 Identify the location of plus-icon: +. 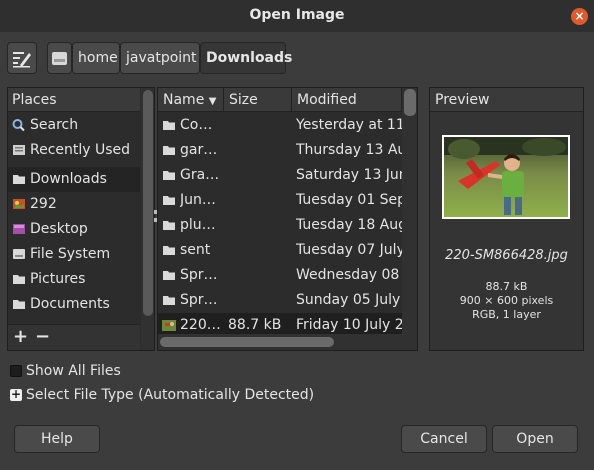
(16, 394).